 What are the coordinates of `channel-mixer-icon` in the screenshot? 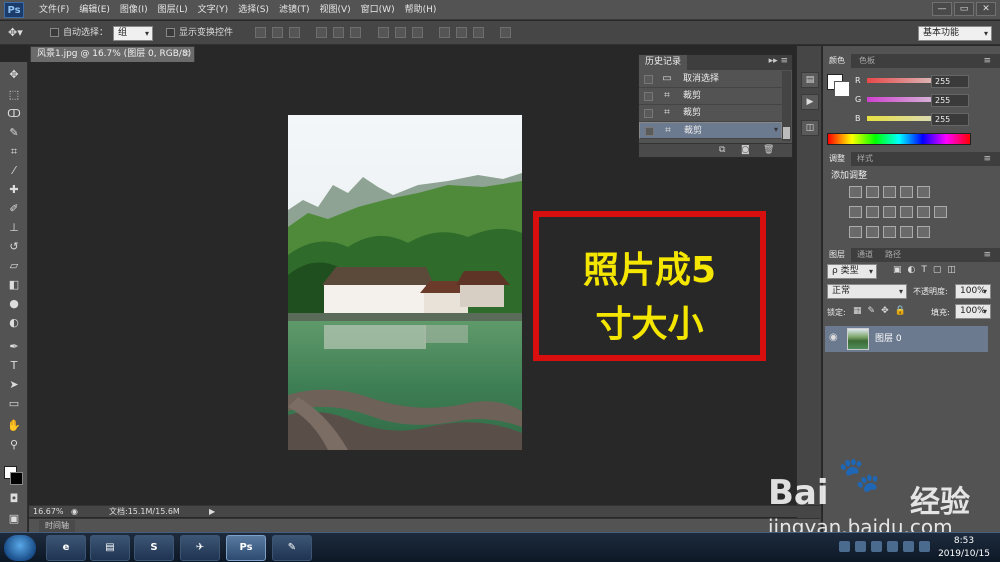 It's located at (923, 212).